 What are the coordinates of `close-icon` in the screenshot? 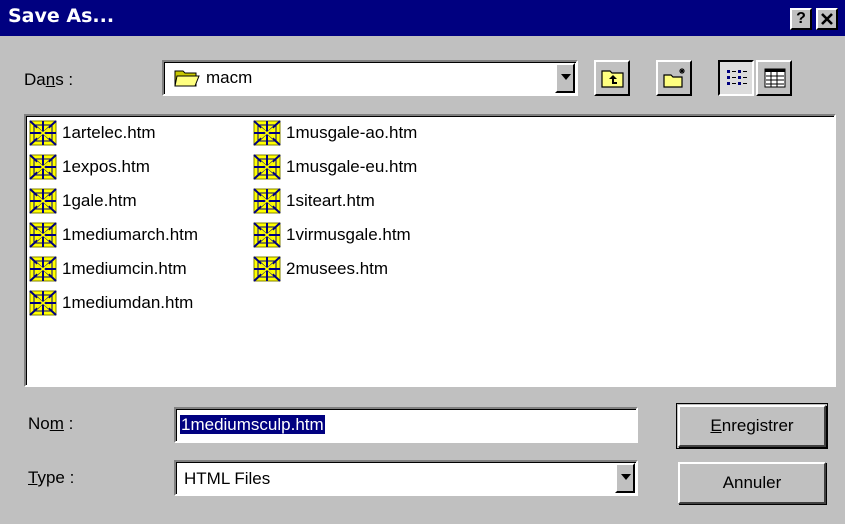 It's located at (827, 19).